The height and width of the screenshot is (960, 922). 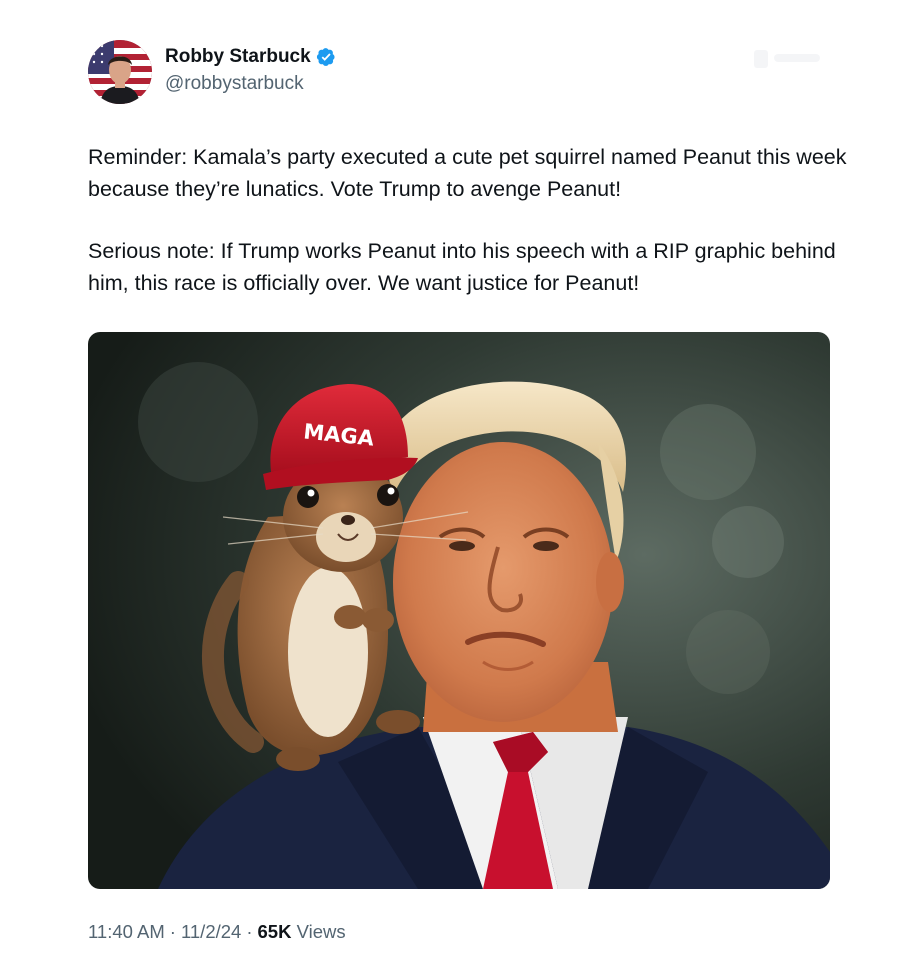 I want to click on avatar-image, so click(x=120, y=72).